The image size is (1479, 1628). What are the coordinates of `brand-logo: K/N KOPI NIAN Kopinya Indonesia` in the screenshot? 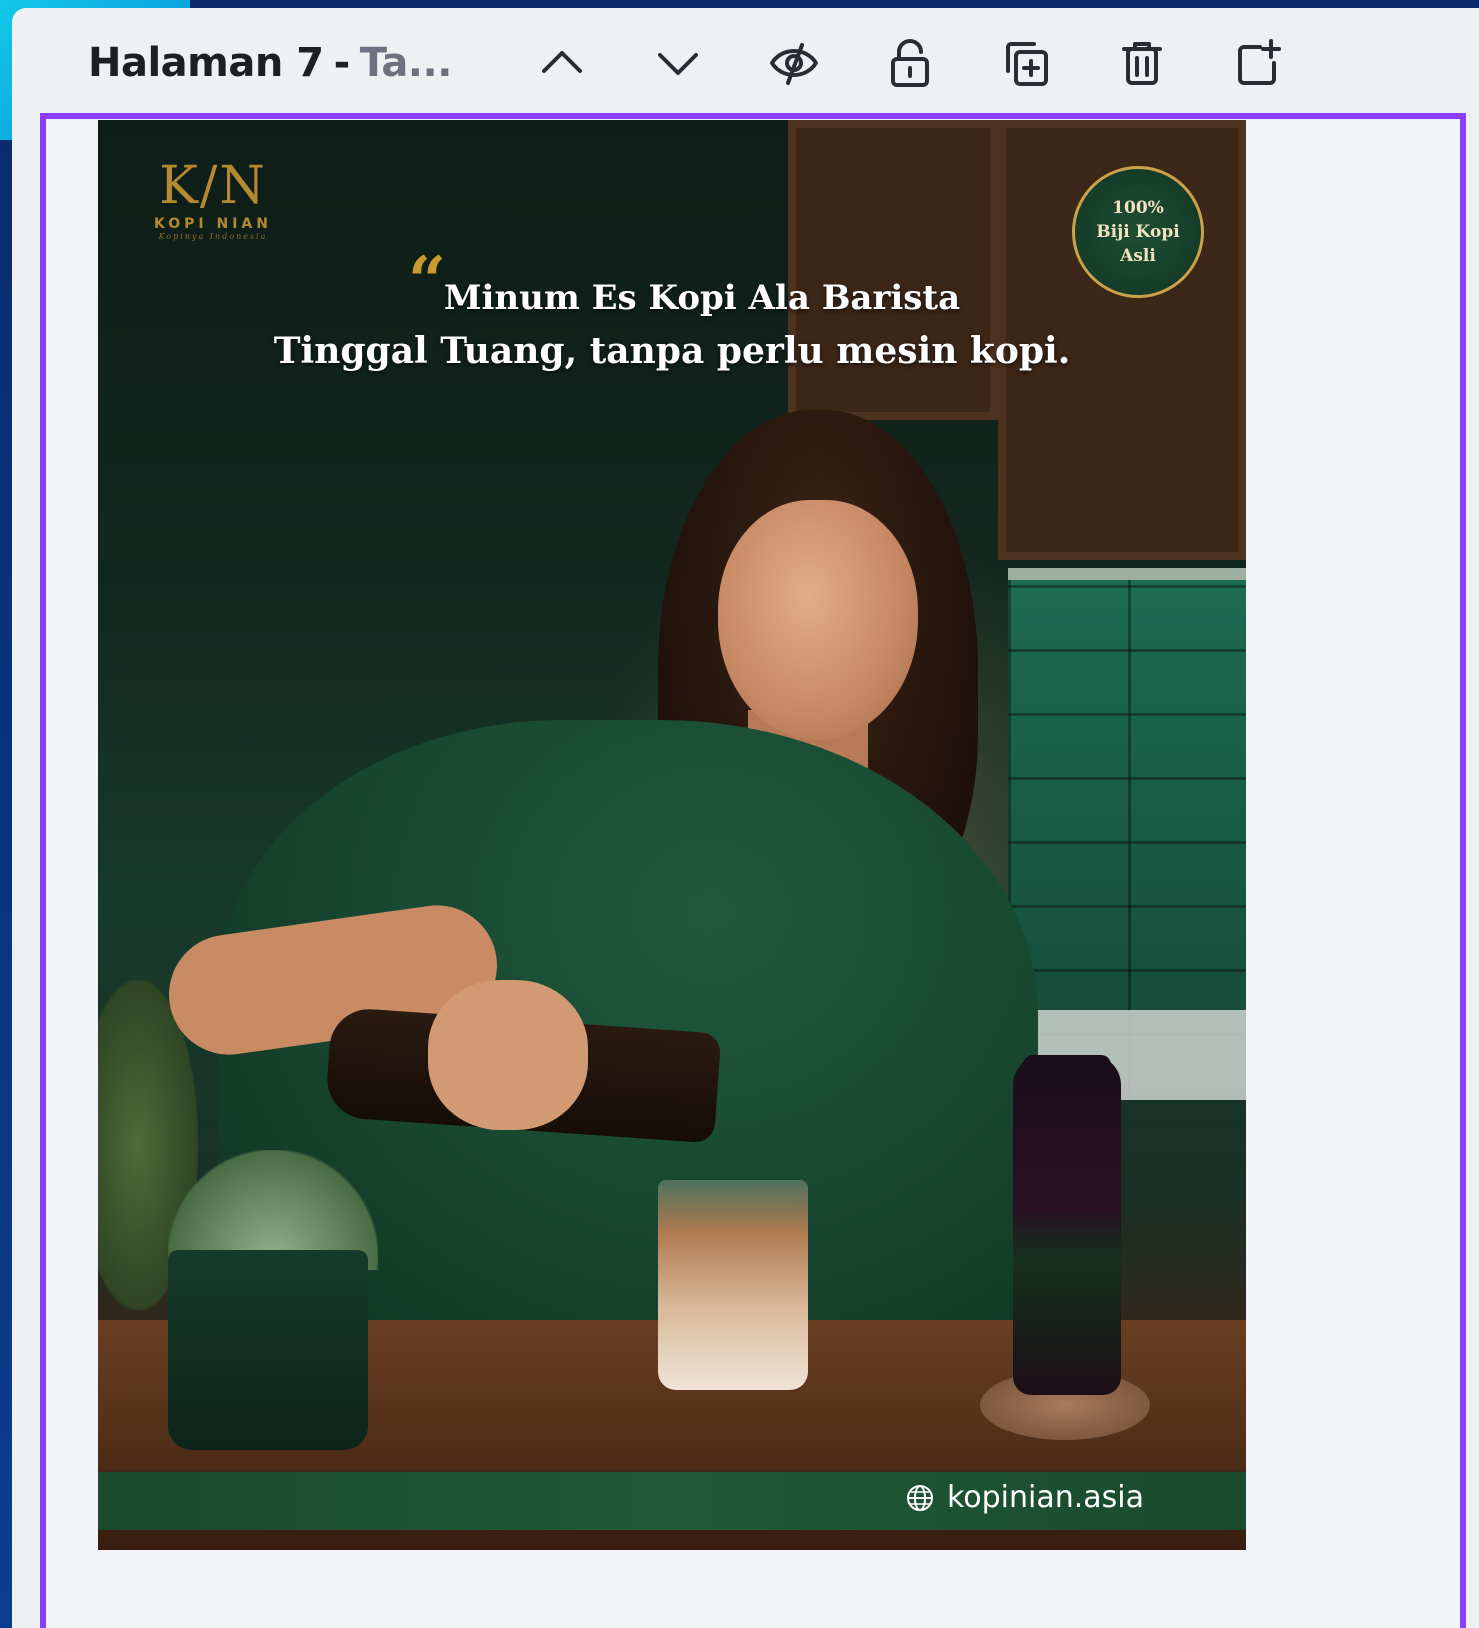 It's located at (213, 200).